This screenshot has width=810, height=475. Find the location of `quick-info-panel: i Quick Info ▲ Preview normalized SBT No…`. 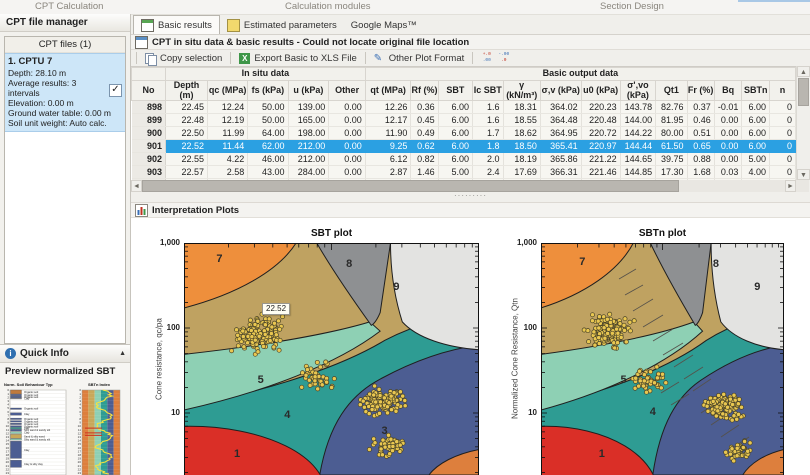

quick-info-panel: i Quick Info ▲ Preview normalized SBT No… is located at coordinates (65, 409).